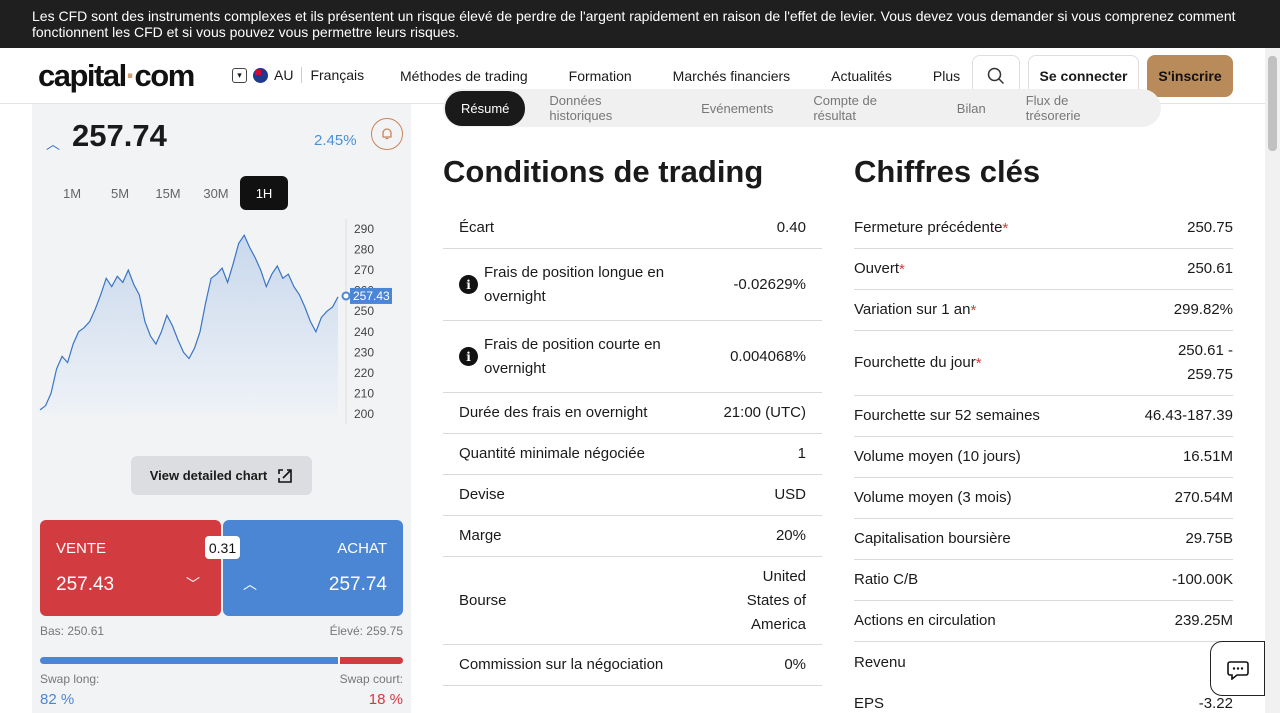 The height and width of the screenshot is (713, 1280). Describe the element at coordinates (1272, 380) in the screenshot. I see `page-scrollbar` at that location.